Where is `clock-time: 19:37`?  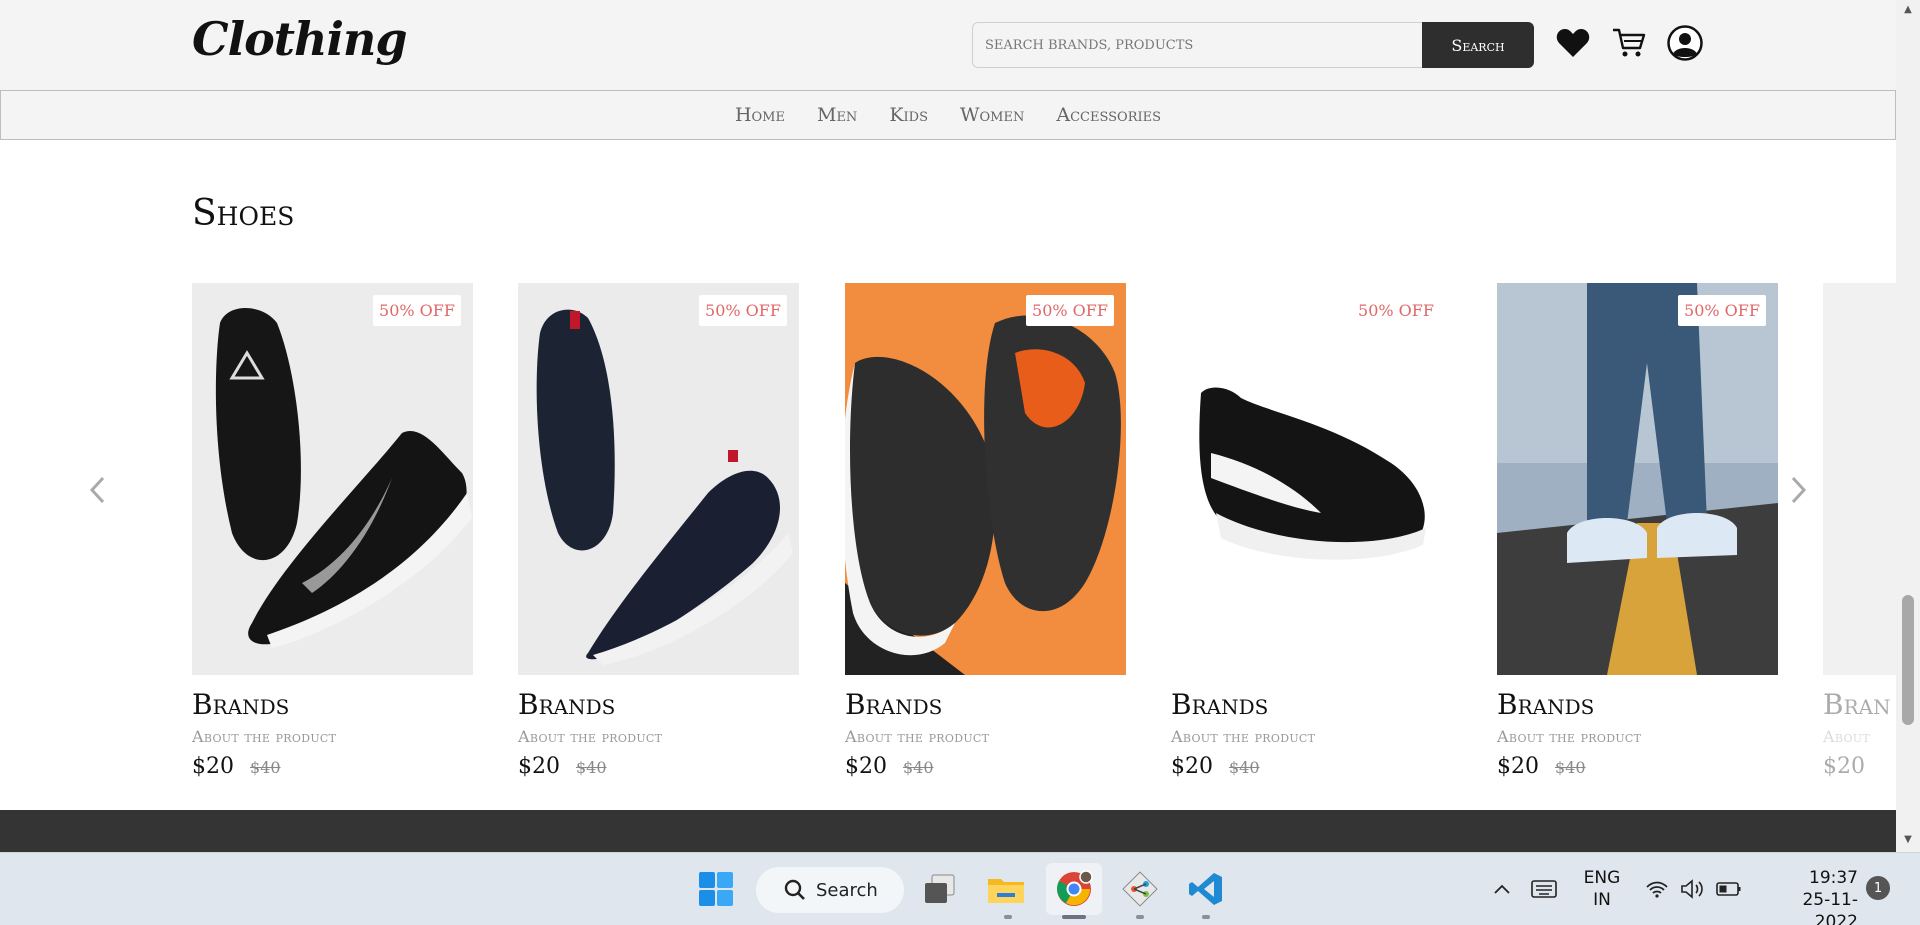
clock-time: 19:37 is located at coordinates (1833, 878).